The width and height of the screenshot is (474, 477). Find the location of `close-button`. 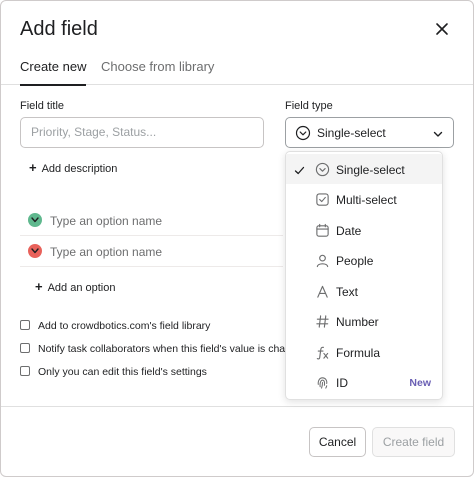

close-button is located at coordinates (442, 29).